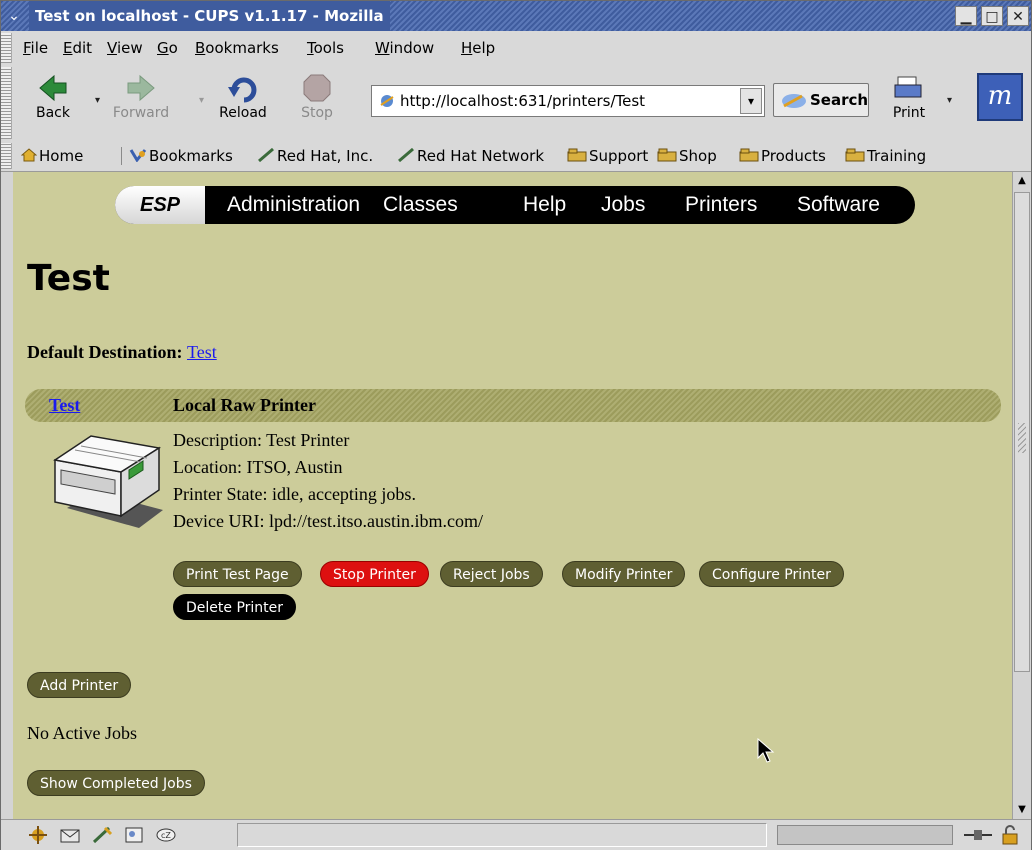  Describe the element at coordinates (978, 835) in the screenshot. I see `online-connection-icon` at that location.